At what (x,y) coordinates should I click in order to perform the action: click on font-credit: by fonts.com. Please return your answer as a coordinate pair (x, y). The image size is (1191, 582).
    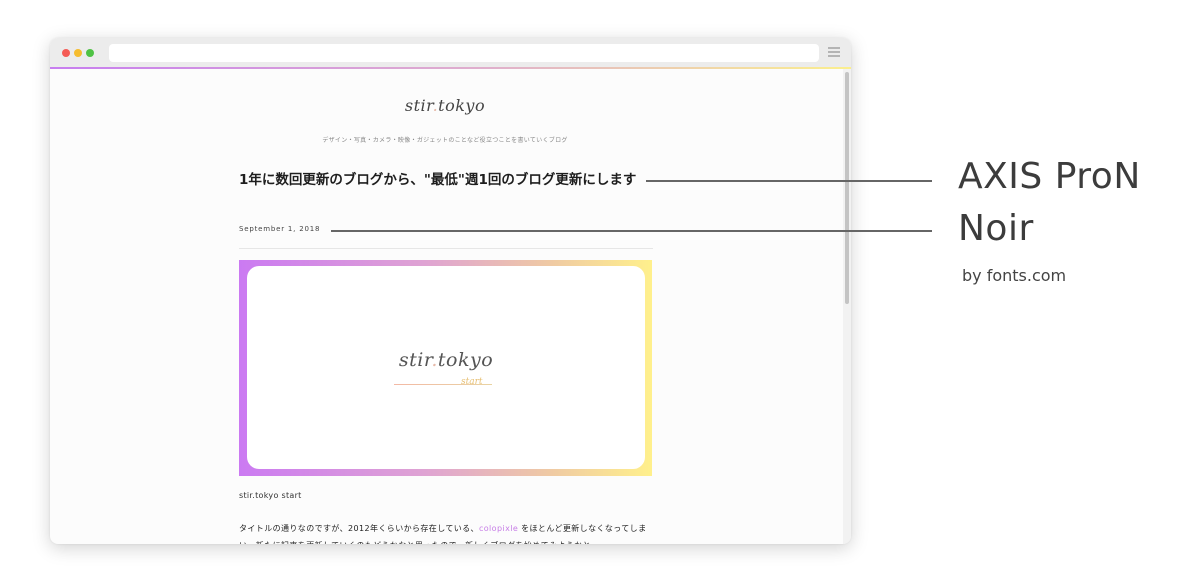
    Looking at the image, I should click on (1014, 275).